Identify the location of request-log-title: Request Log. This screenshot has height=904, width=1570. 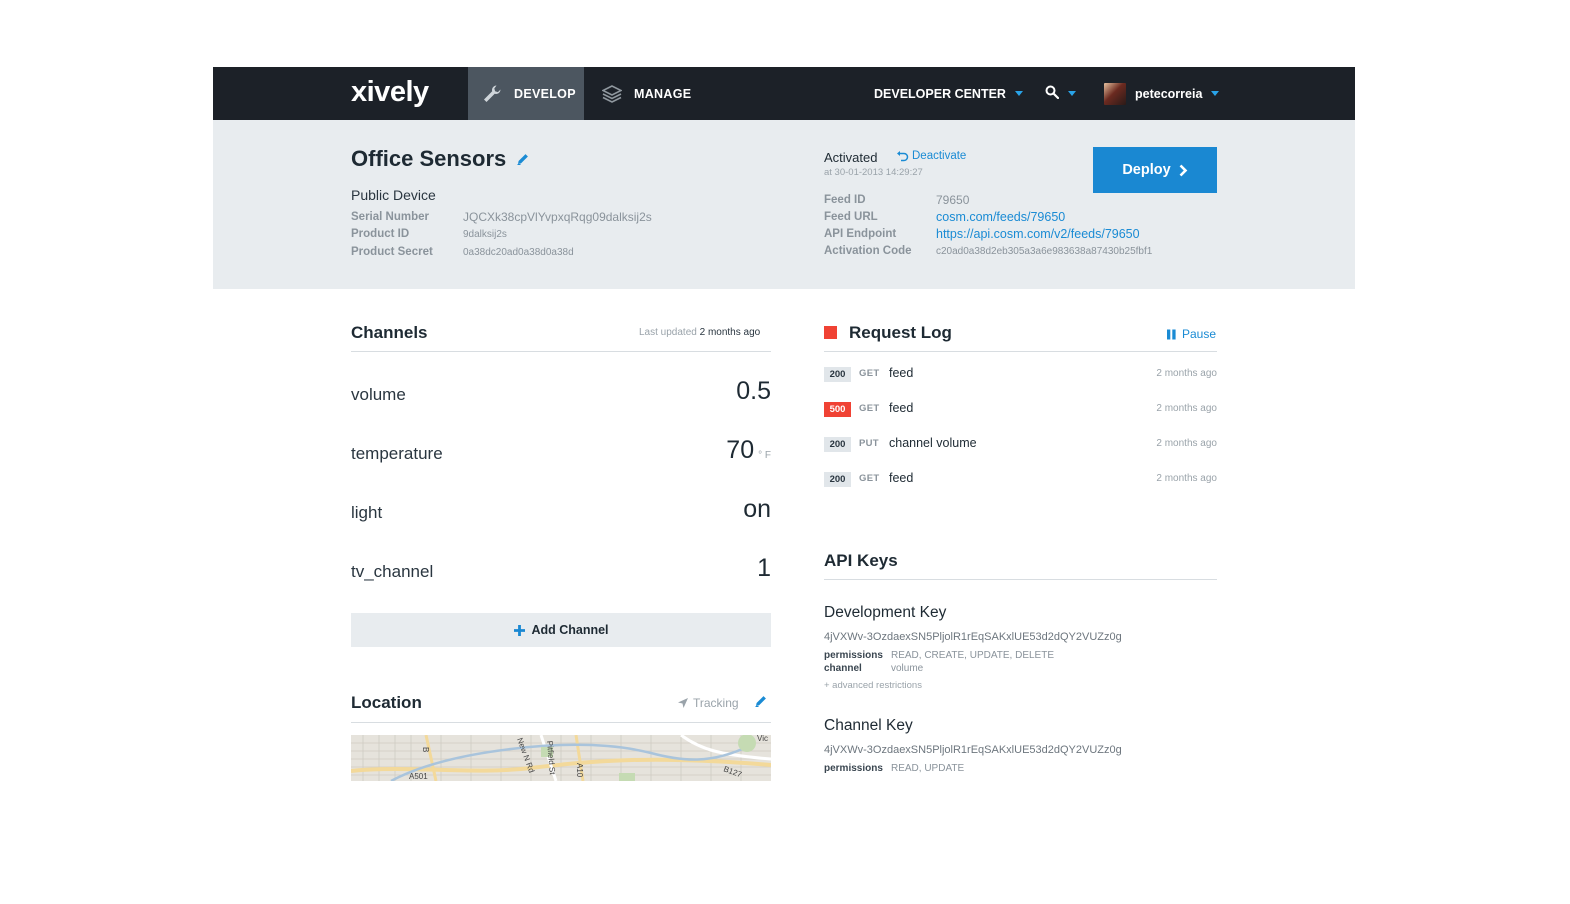
(900, 332).